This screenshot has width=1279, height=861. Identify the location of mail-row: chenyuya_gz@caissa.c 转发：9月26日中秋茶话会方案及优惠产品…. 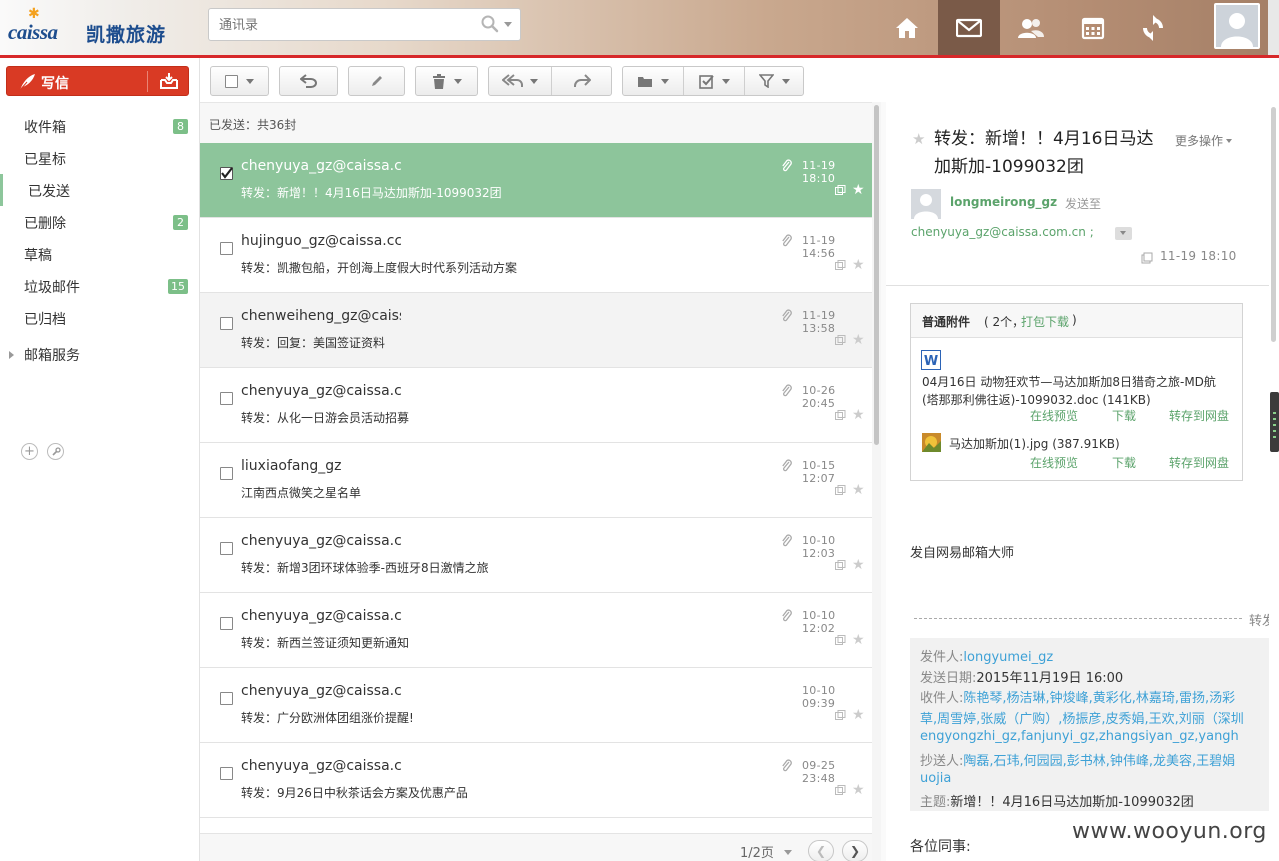
(536, 780).